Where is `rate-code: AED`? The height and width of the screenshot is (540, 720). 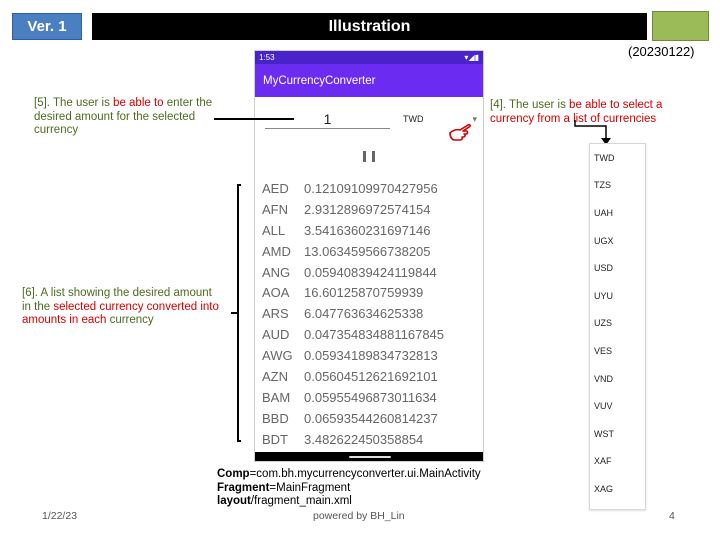
rate-code: AED is located at coordinates (275, 188).